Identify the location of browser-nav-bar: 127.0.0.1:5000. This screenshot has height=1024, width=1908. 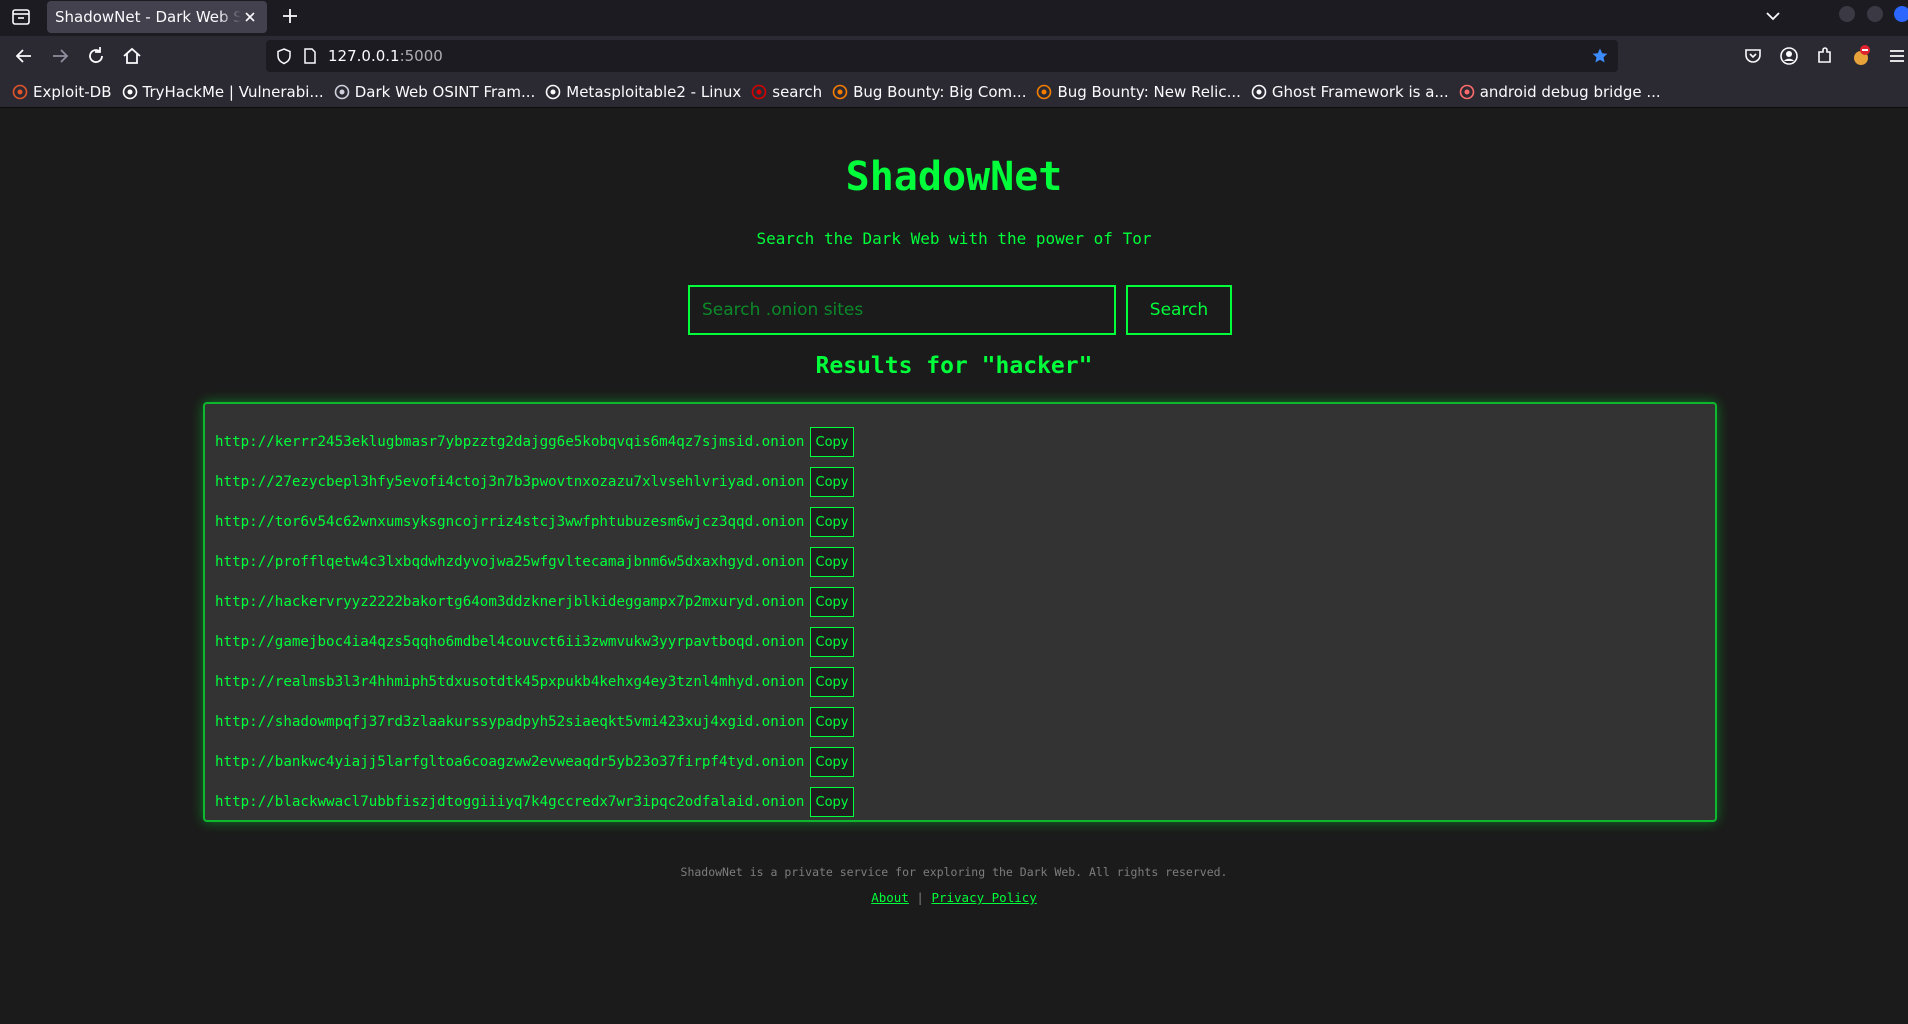
(954, 56).